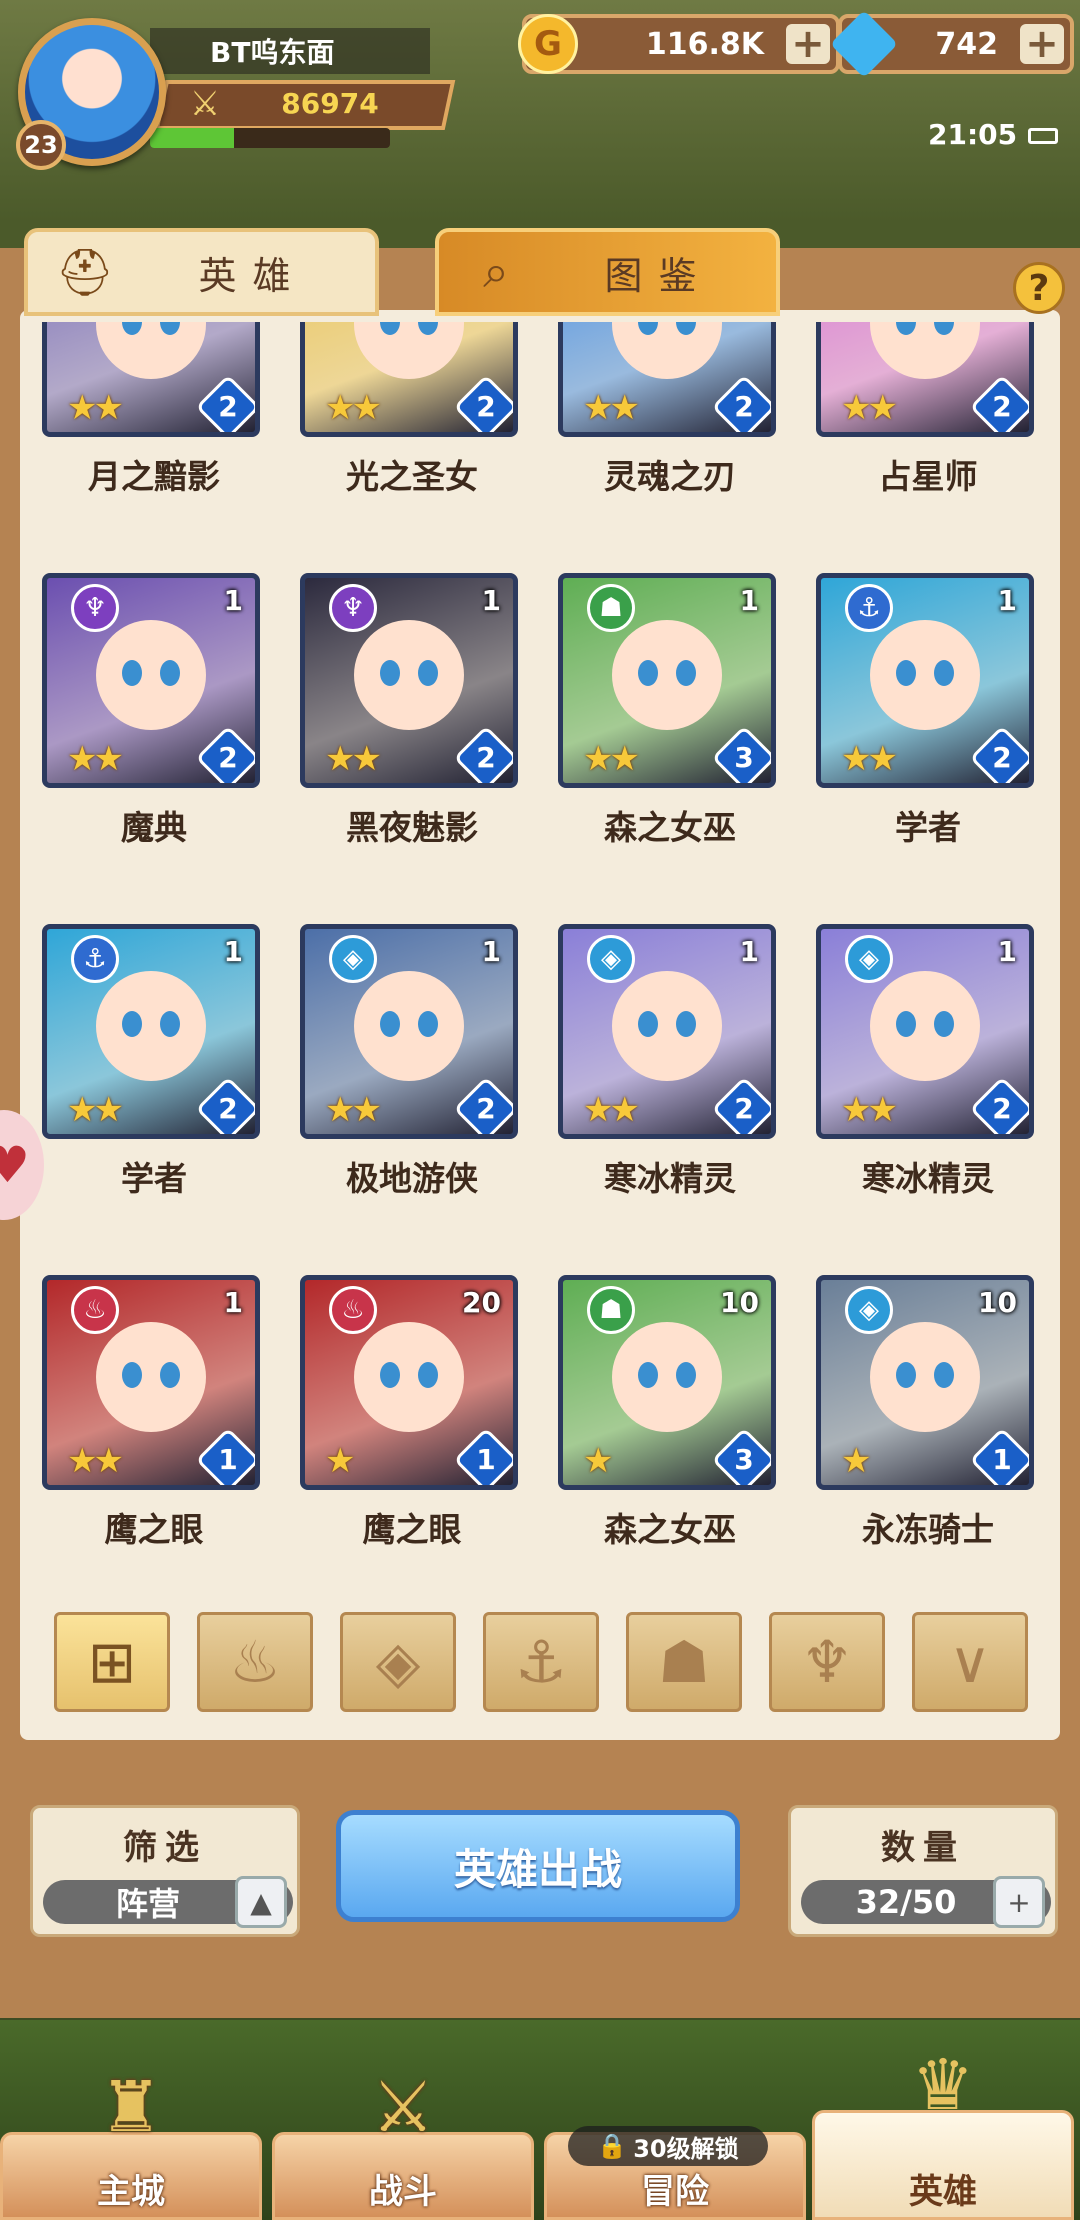  I want to click on tab-dex: ⌕ 图鉴, so click(607, 272).